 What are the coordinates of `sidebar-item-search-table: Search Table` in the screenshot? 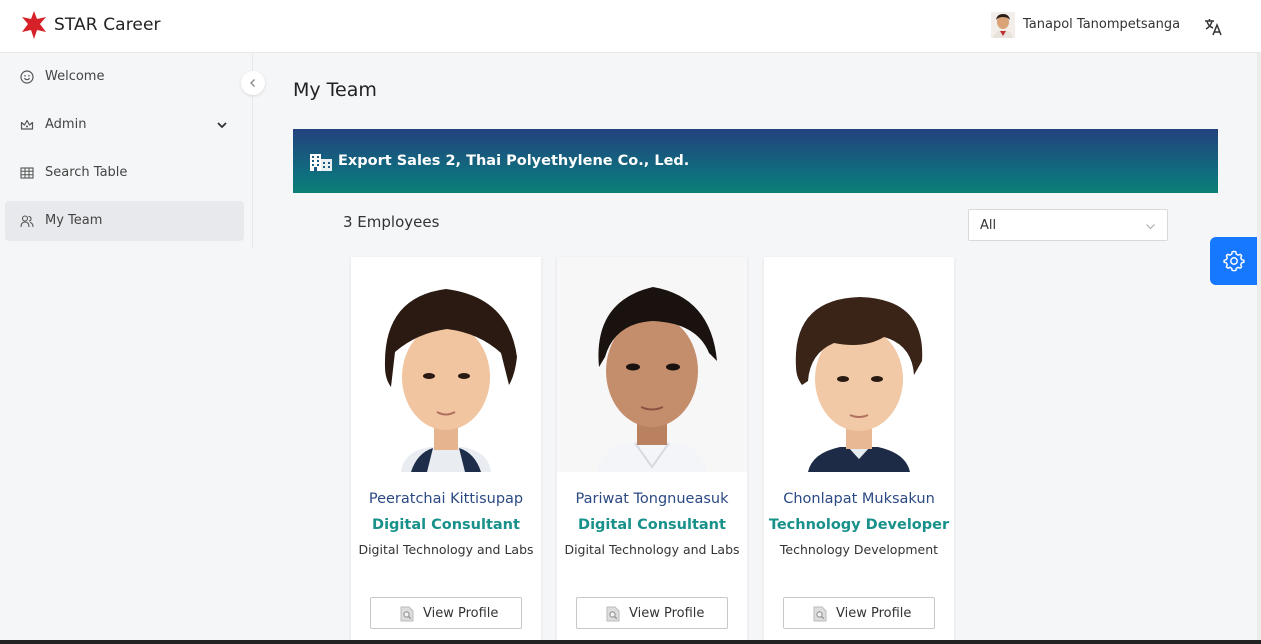 It's located at (124, 173).